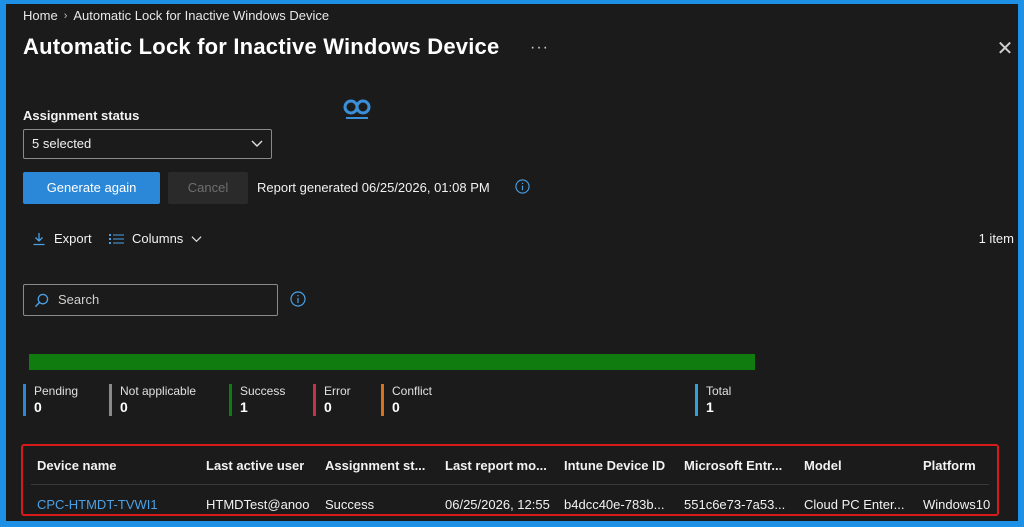 Image resolution: width=1024 pixels, height=527 pixels. I want to click on columns-list-icon, so click(116, 238).